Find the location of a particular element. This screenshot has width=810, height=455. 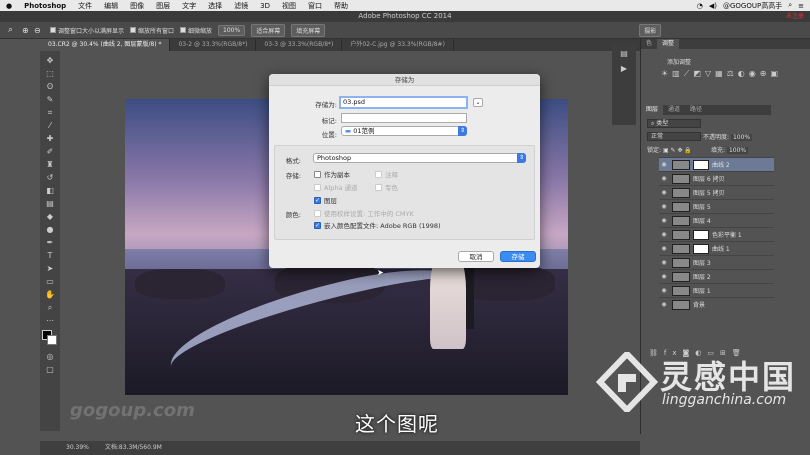

layer-name: 图层 1 is located at coordinates (702, 290).